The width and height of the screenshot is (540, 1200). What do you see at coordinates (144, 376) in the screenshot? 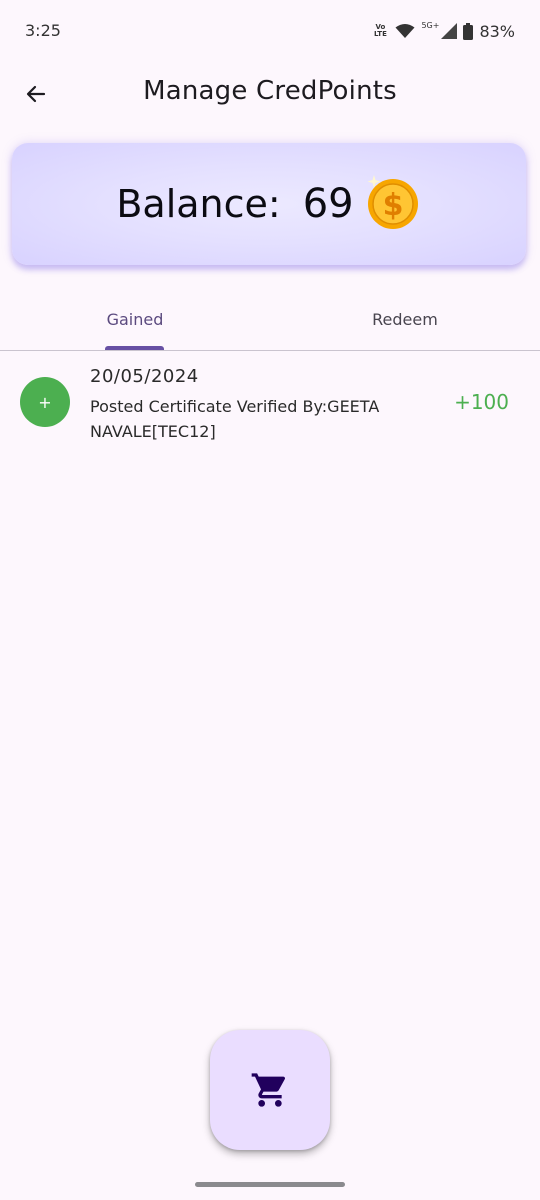
I see `transaction-date: 20/05/2024` at bounding box center [144, 376].